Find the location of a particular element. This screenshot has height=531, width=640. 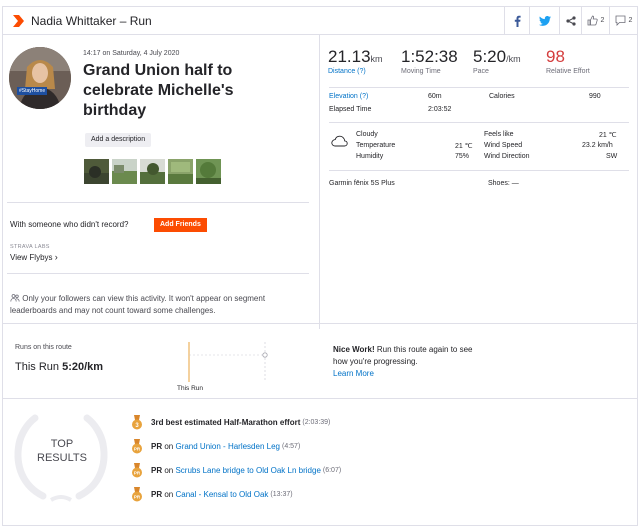

with-someone-text: With someone who didn't record? is located at coordinates (69, 224).